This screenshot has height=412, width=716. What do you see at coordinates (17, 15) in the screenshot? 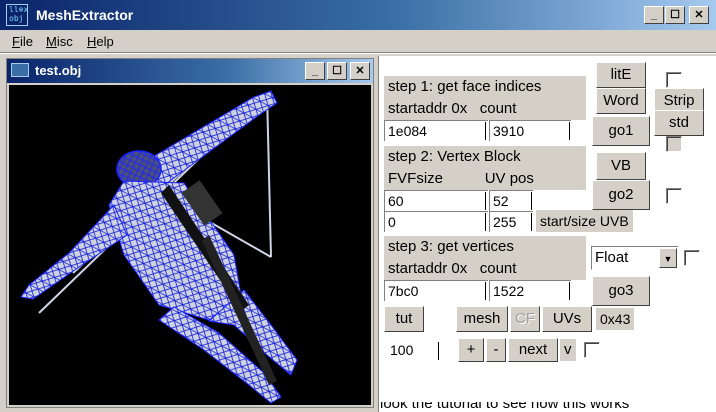
I see `app-icon: ll⊗x obj` at bounding box center [17, 15].